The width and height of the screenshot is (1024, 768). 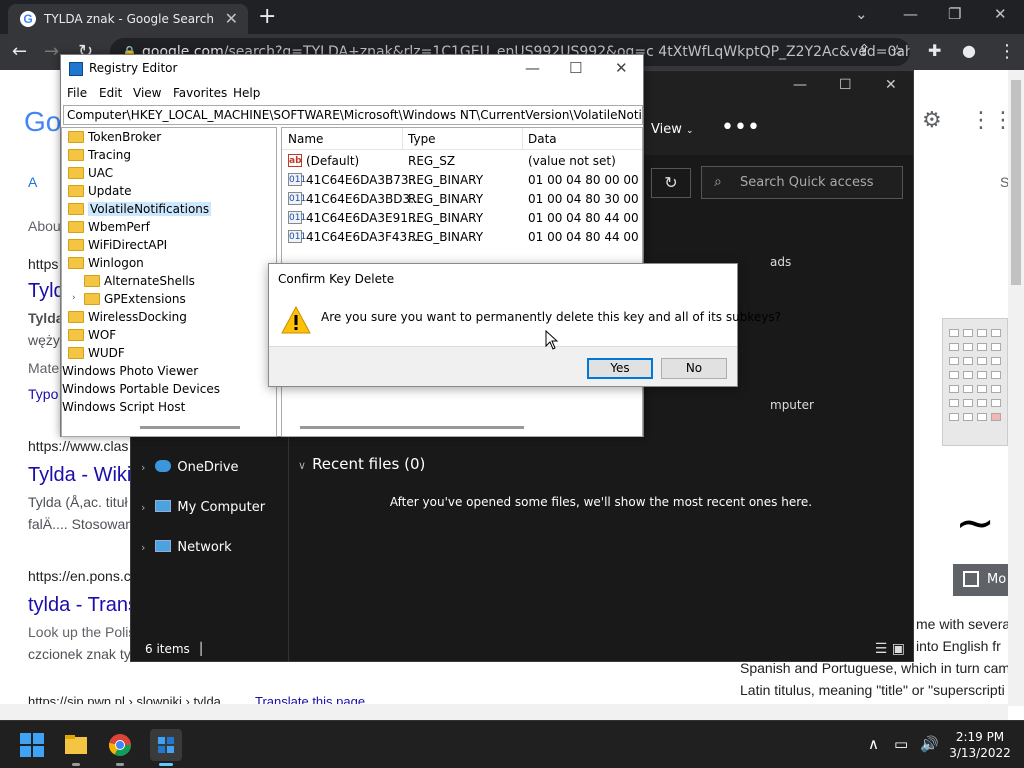 What do you see at coordinates (246, 93) in the screenshot?
I see `menu-help: Help` at bounding box center [246, 93].